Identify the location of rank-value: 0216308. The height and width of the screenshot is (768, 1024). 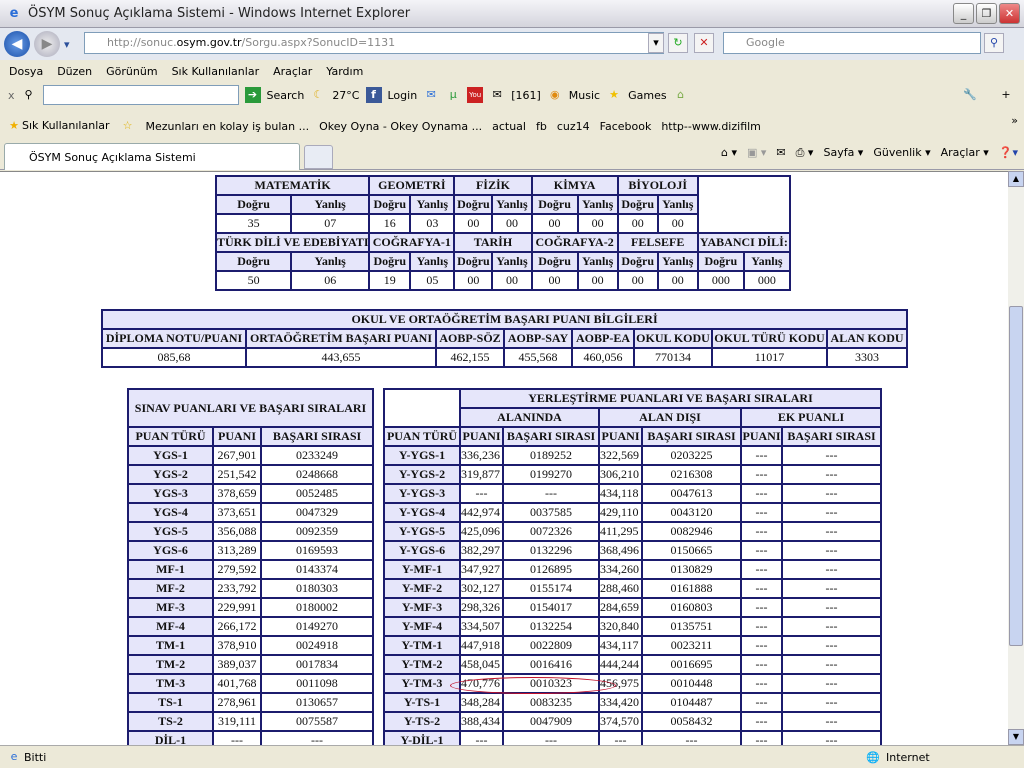
(691, 474).